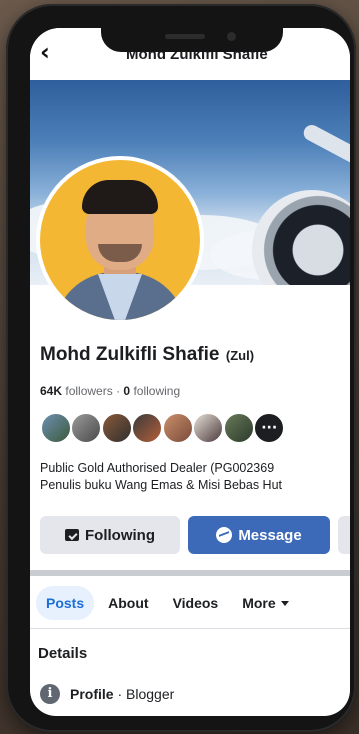 The width and height of the screenshot is (359, 734). What do you see at coordinates (325, 148) in the screenshot?
I see `airplane-wing` at bounding box center [325, 148].